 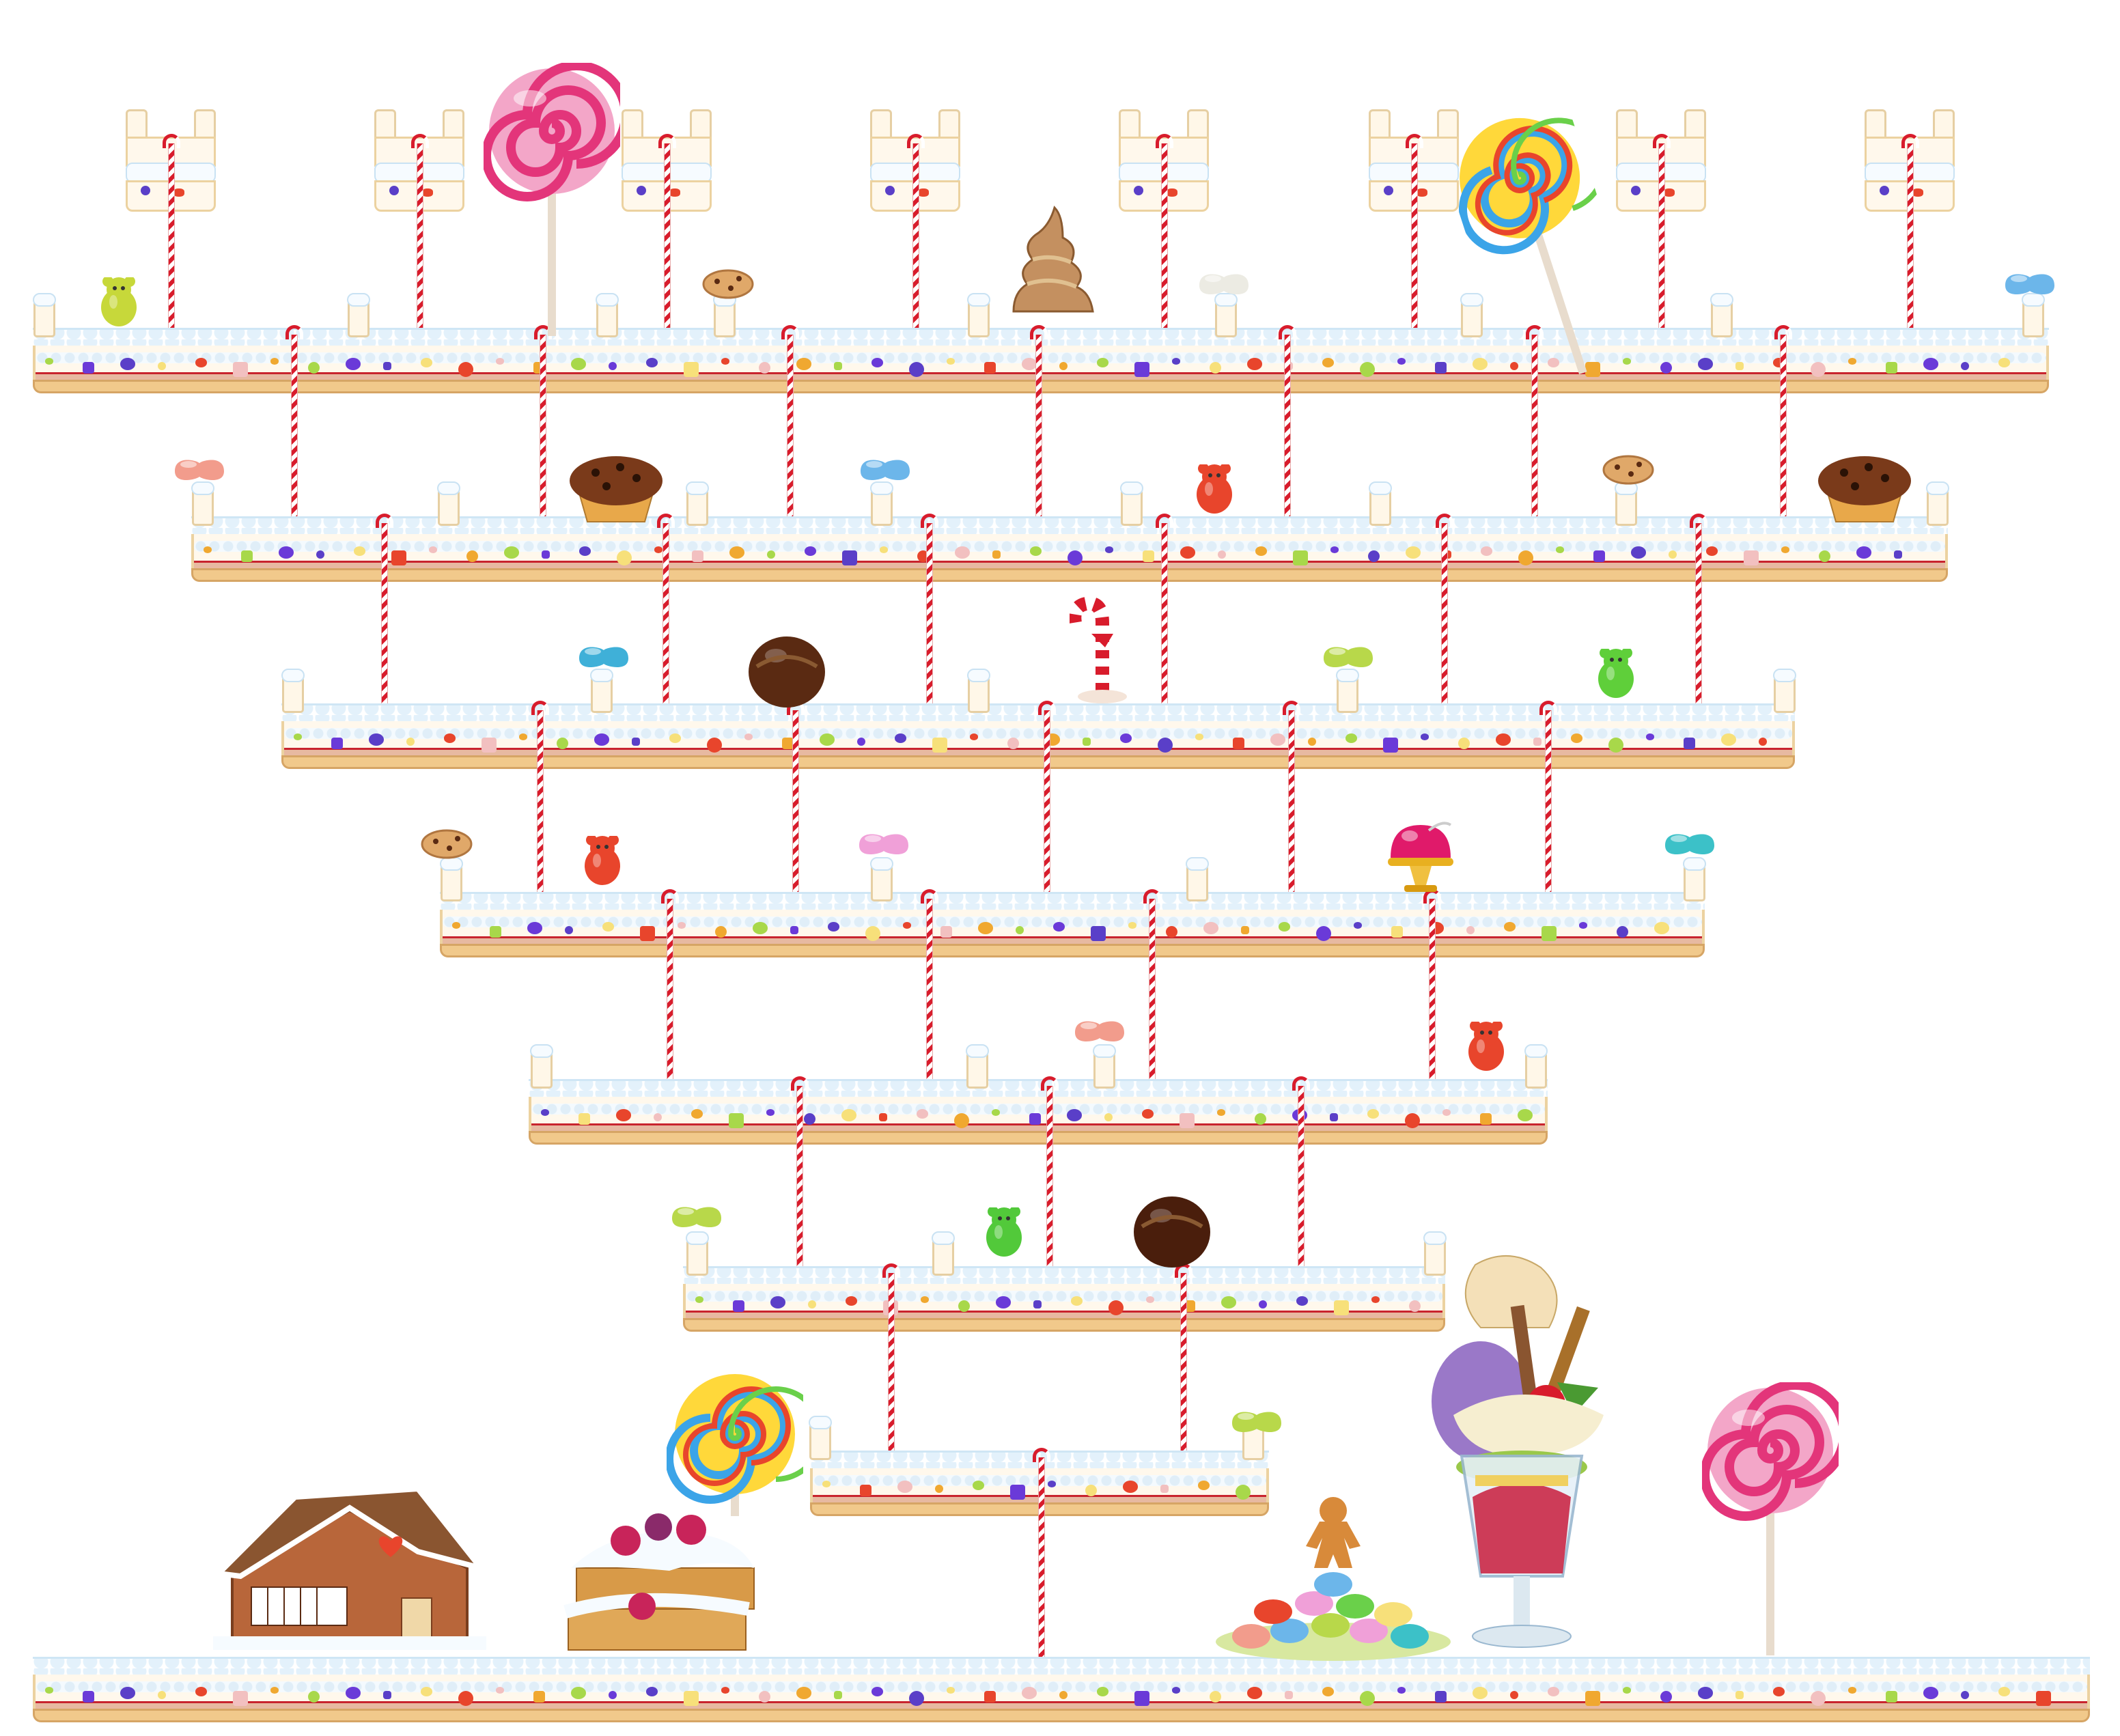 I want to click on candy-cane-bow, so click(x=1104, y=652).